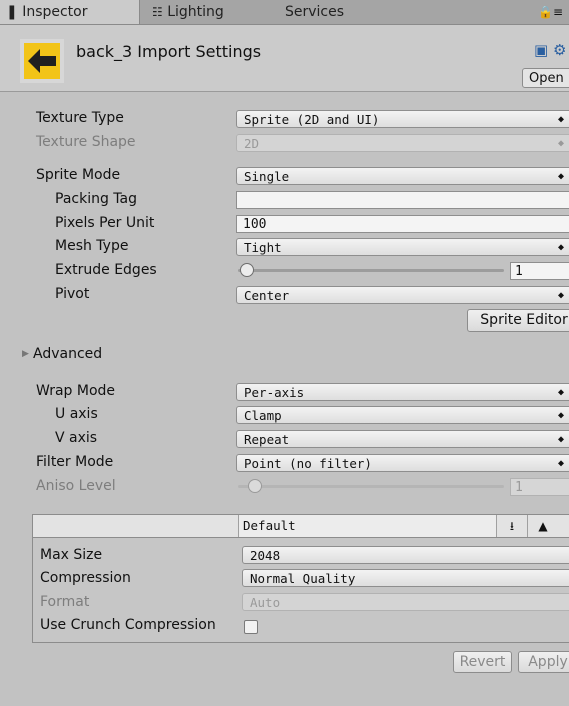  Describe the element at coordinates (405, 602) in the screenshot. I see `format-dropdown: Auto◆` at that location.